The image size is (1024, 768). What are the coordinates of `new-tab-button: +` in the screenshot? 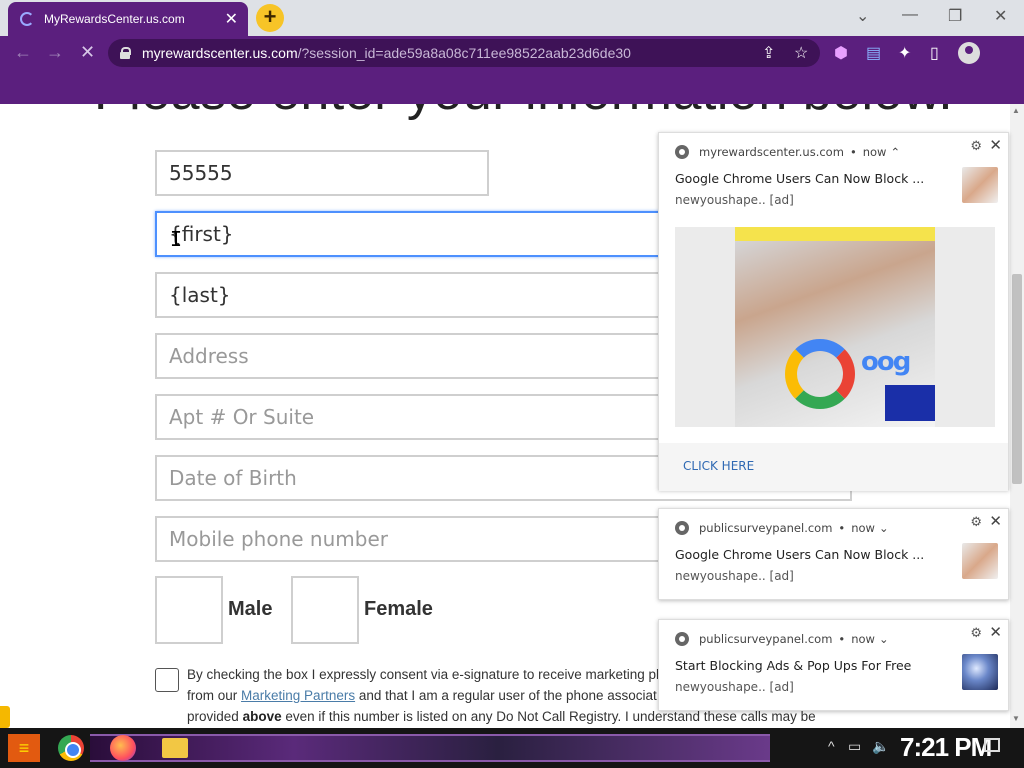 It's located at (270, 18).